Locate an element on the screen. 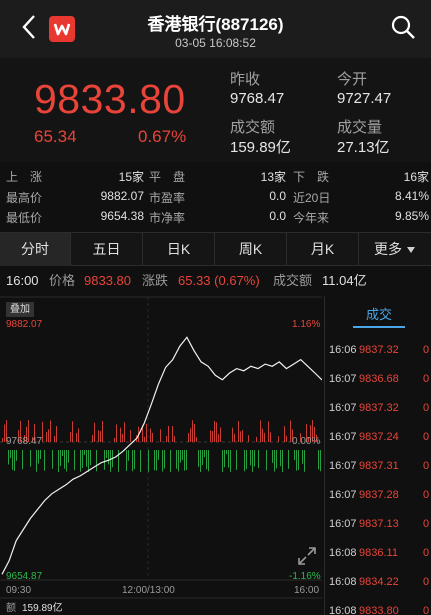 This screenshot has height=615, width=431. tab-more: 更多 is located at coordinates (395, 249).